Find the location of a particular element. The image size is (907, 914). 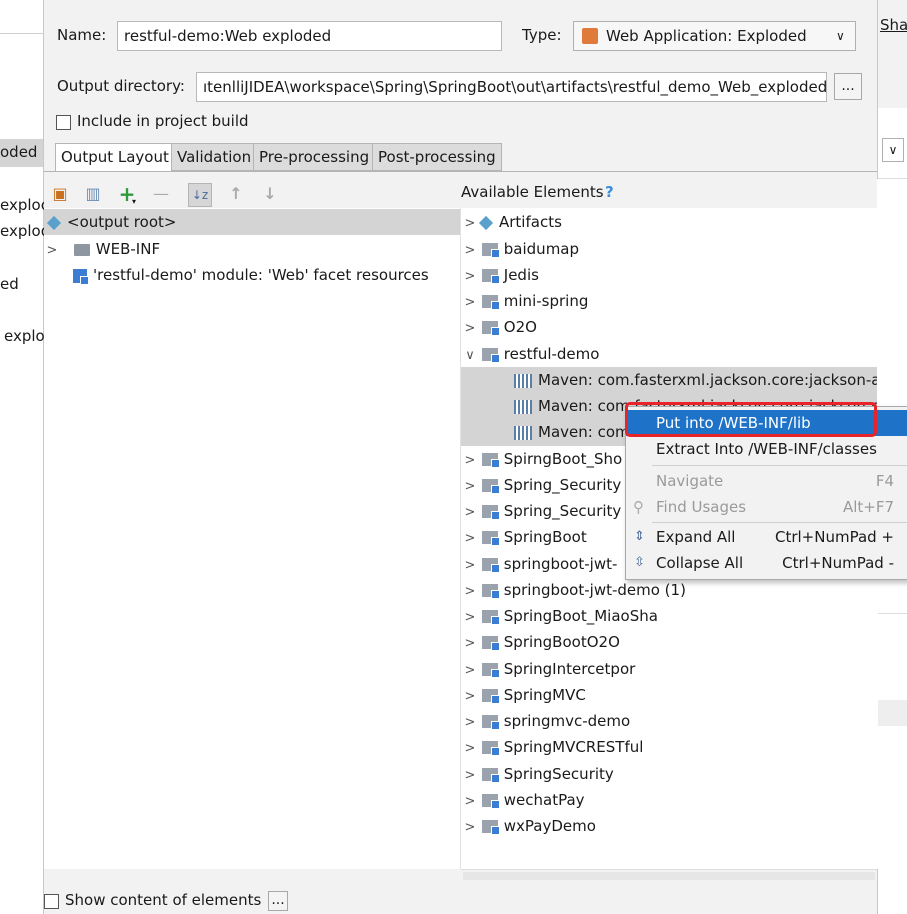

web-facet-icon is located at coordinates (81, 276).